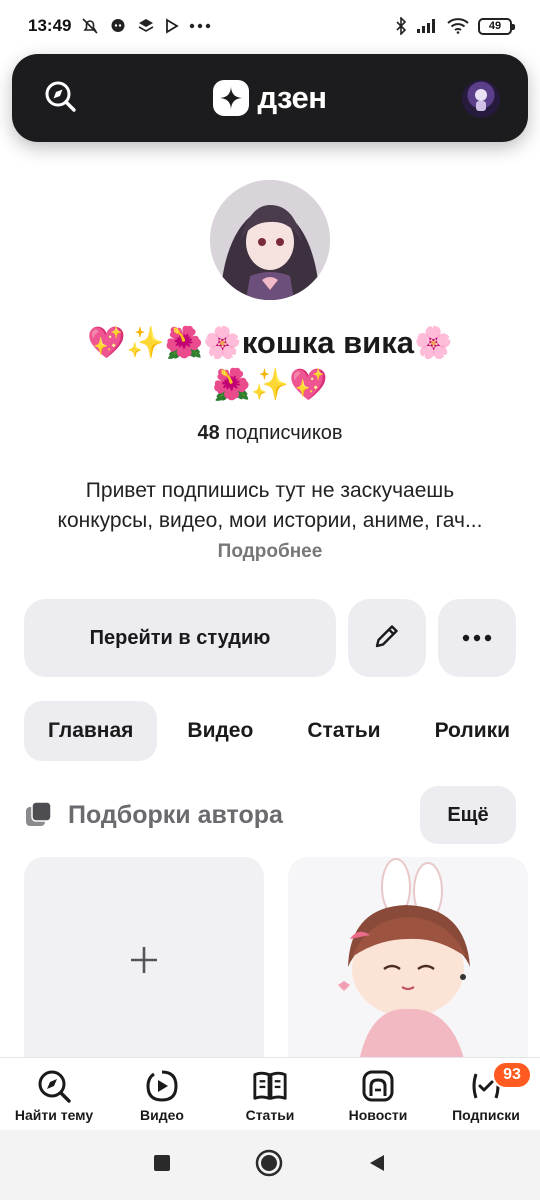 This screenshot has width=540, height=1200. I want to click on collection-card-image, so click(408, 962).